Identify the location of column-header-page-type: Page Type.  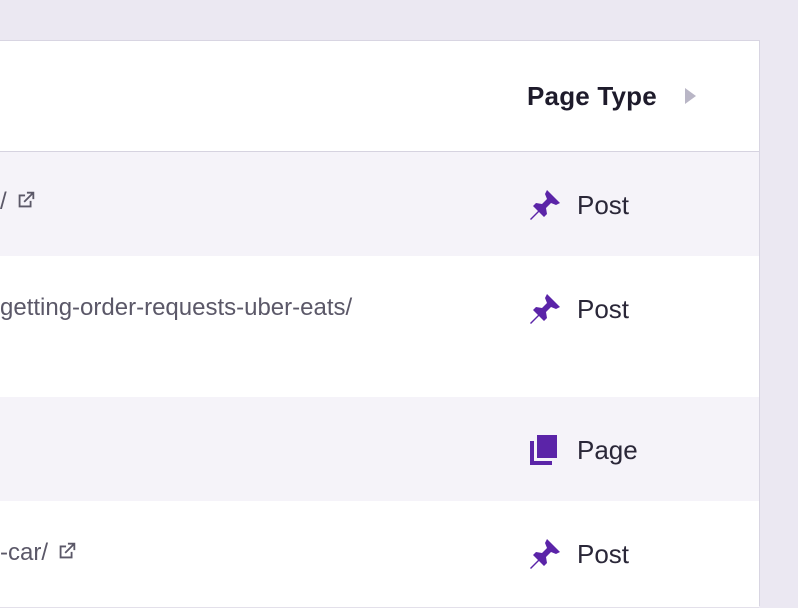
(592, 96).